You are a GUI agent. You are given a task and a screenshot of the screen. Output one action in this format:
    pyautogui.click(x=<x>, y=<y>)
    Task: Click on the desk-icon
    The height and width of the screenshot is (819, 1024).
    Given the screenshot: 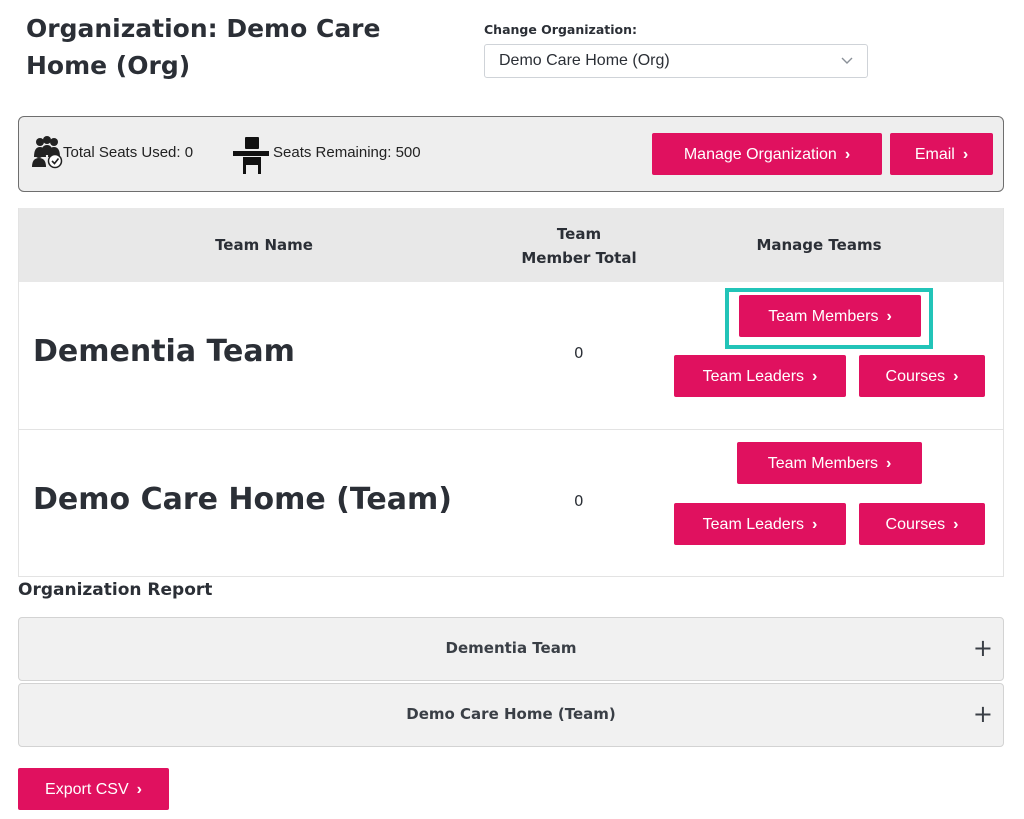 What is the action you would take?
    pyautogui.click(x=251, y=157)
    